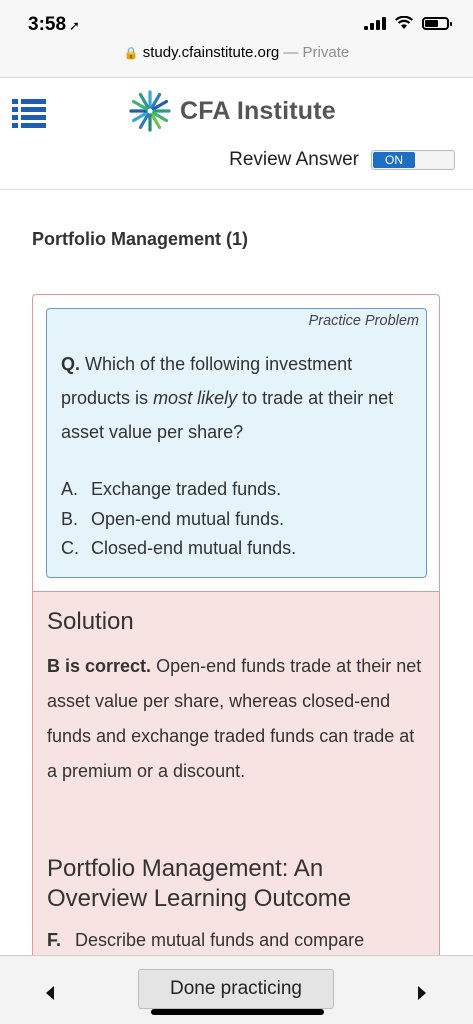 The image size is (473, 1024). I want to click on address-bar: 🔒 study.cfainstitute.org — Private, so click(236, 61).